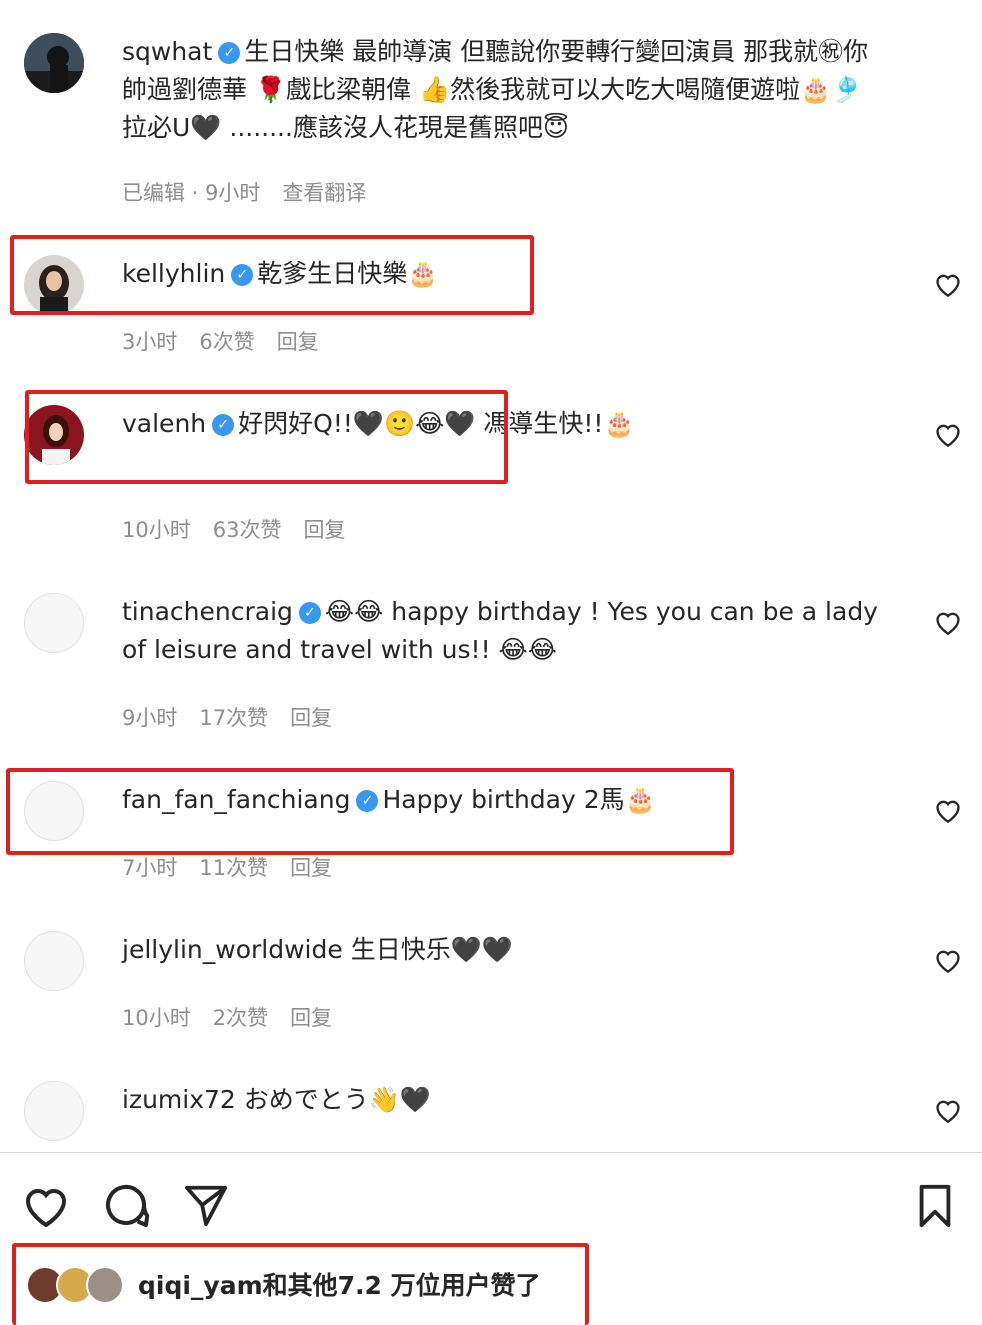 Image resolution: width=982 pixels, height=1325 pixels. What do you see at coordinates (491, 1152) in the screenshot?
I see `divider` at bounding box center [491, 1152].